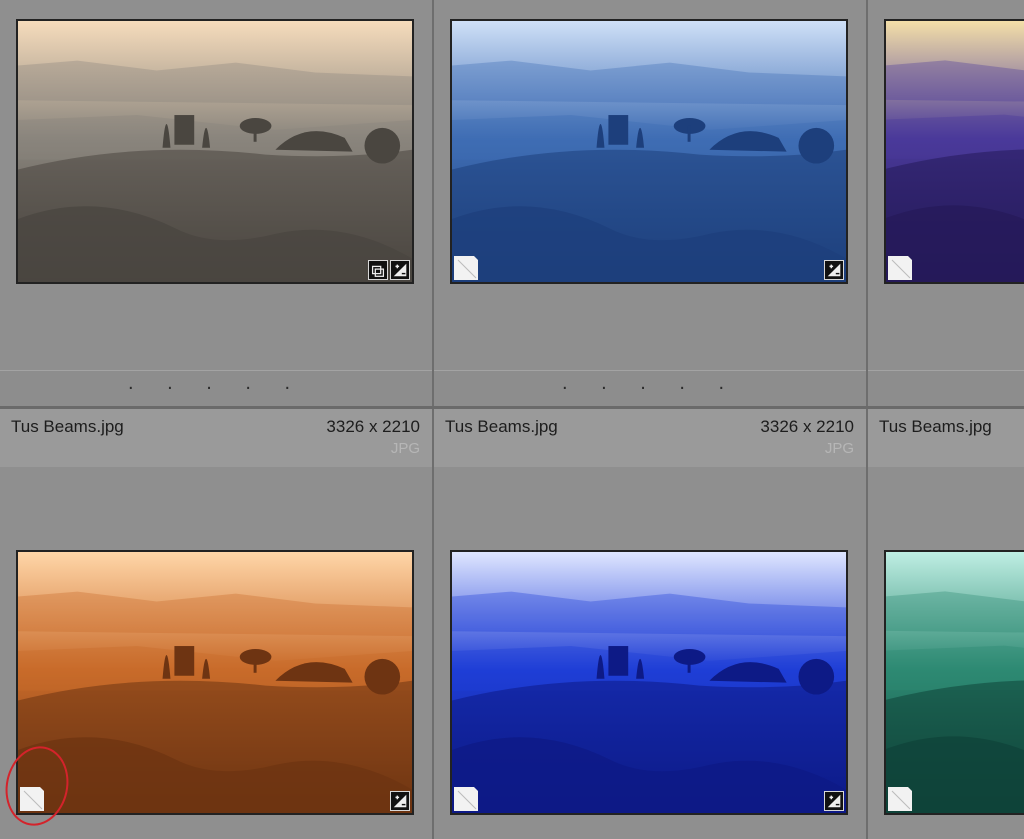 The image size is (1024, 839). Describe the element at coordinates (649, 151) in the screenshot. I see `thumbnail-blue` at that location.